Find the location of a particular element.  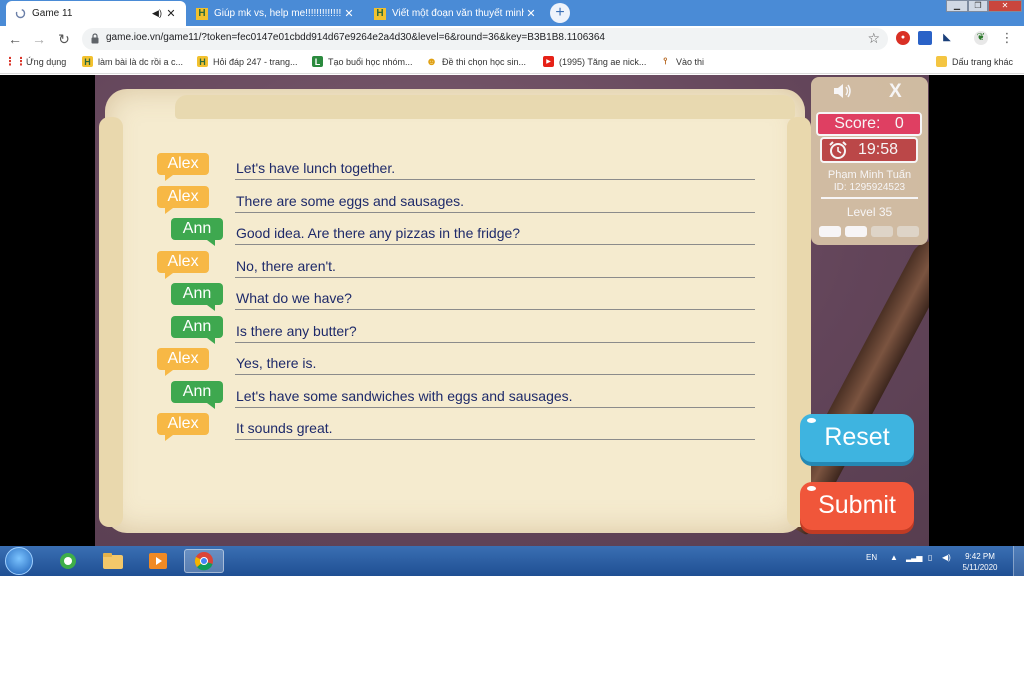

taskbar-app-coccoc is located at coordinates (68, 561).